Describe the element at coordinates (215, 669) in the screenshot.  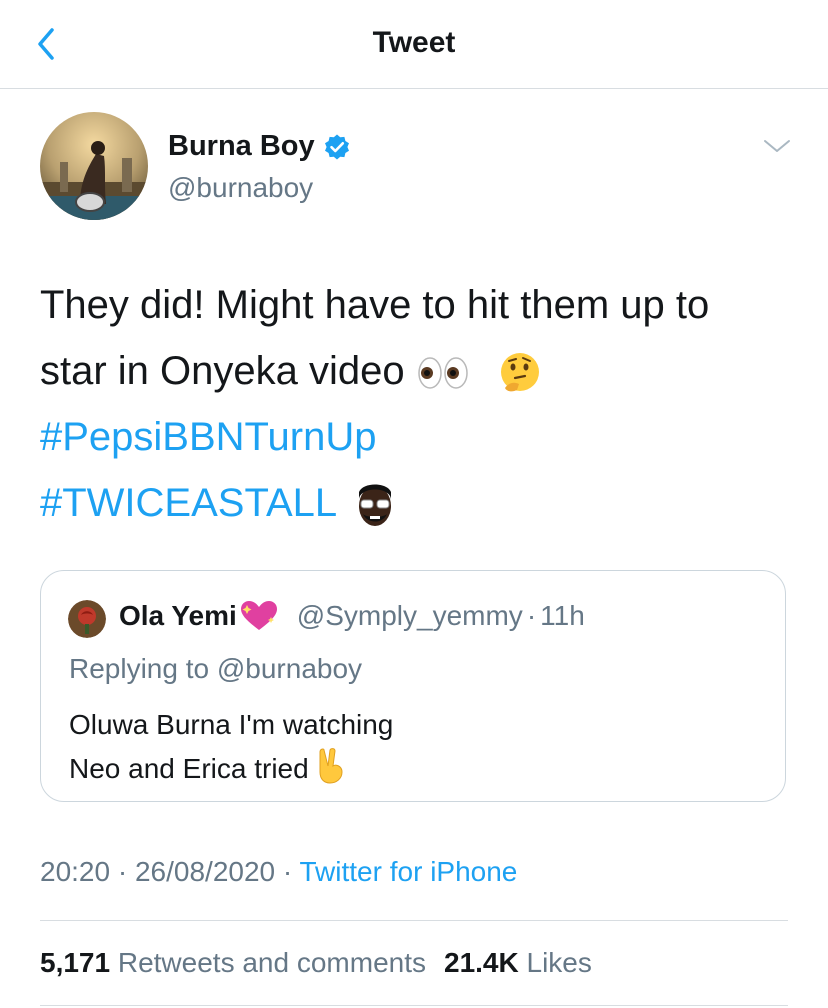
I see `replying-to: Replying to @burnaboy` at that location.